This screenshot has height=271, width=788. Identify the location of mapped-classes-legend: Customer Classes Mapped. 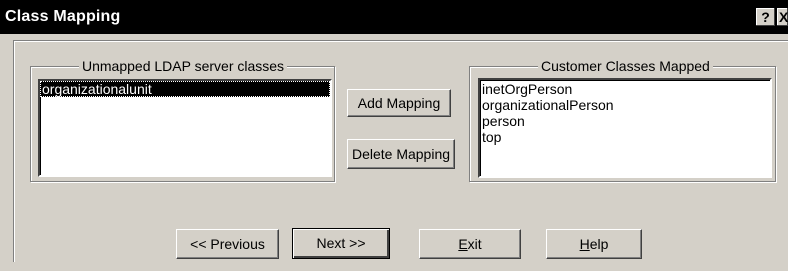
(625, 66).